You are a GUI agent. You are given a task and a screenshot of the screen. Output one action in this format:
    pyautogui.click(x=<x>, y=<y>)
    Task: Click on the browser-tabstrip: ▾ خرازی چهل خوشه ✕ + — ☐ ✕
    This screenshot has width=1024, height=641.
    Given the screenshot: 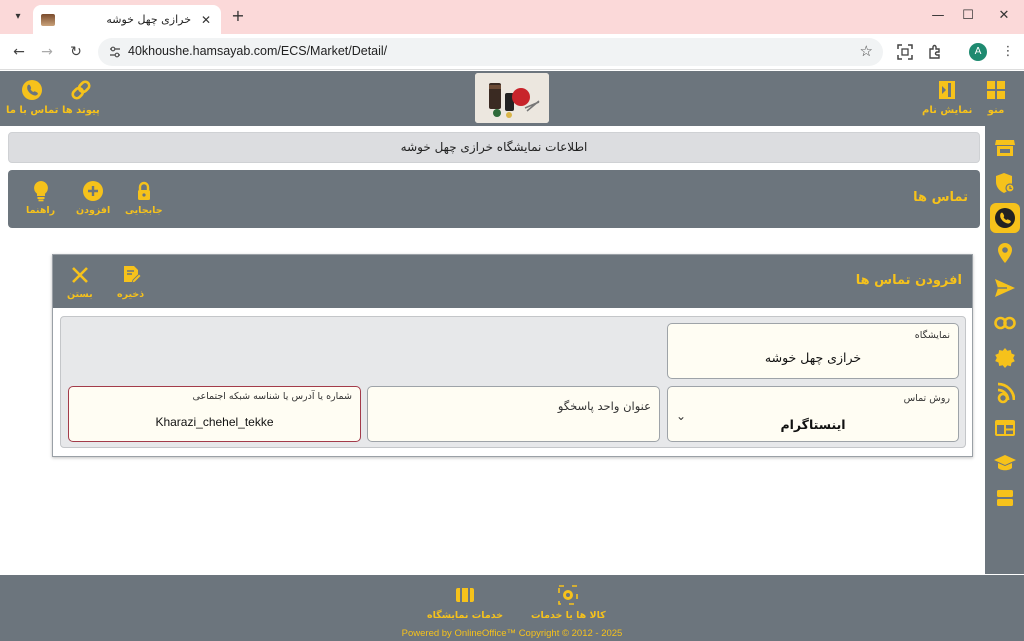 What is the action you would take?
    pyautogui.click(x=512, y=17)
    